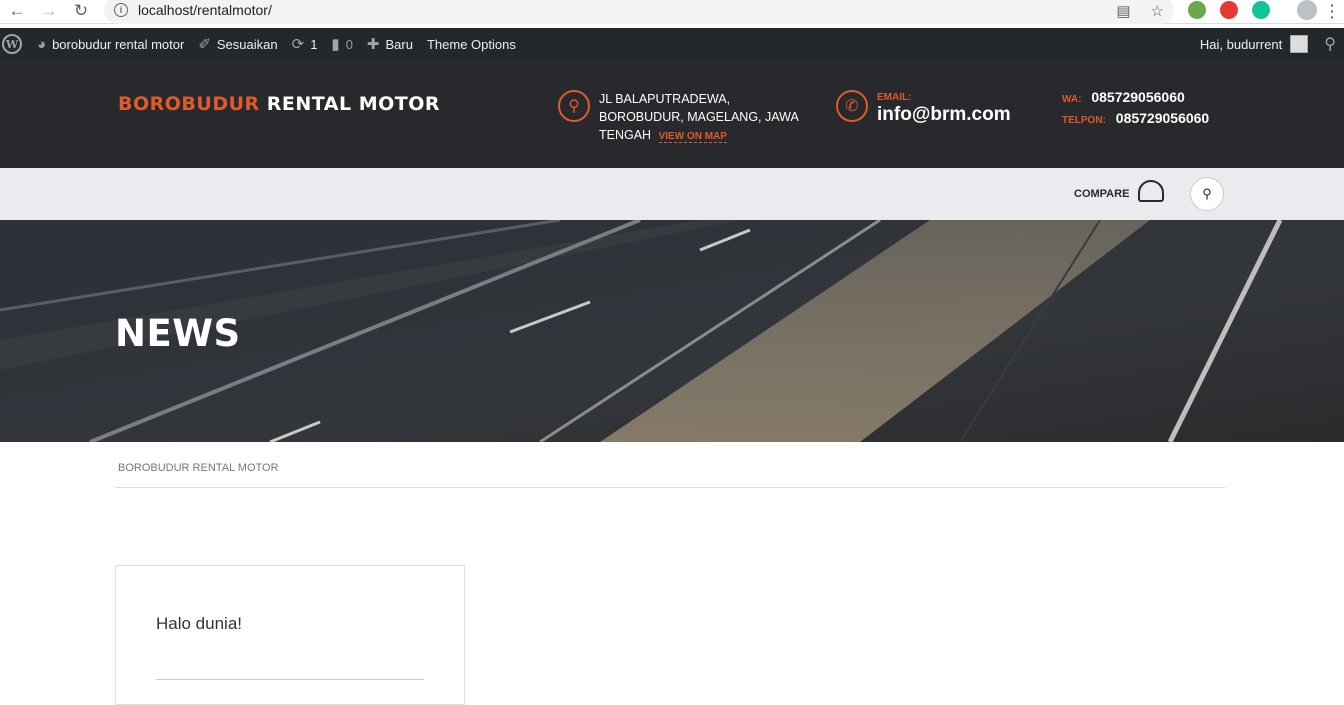  I want to click on extension-icon, so click(1197, 10).